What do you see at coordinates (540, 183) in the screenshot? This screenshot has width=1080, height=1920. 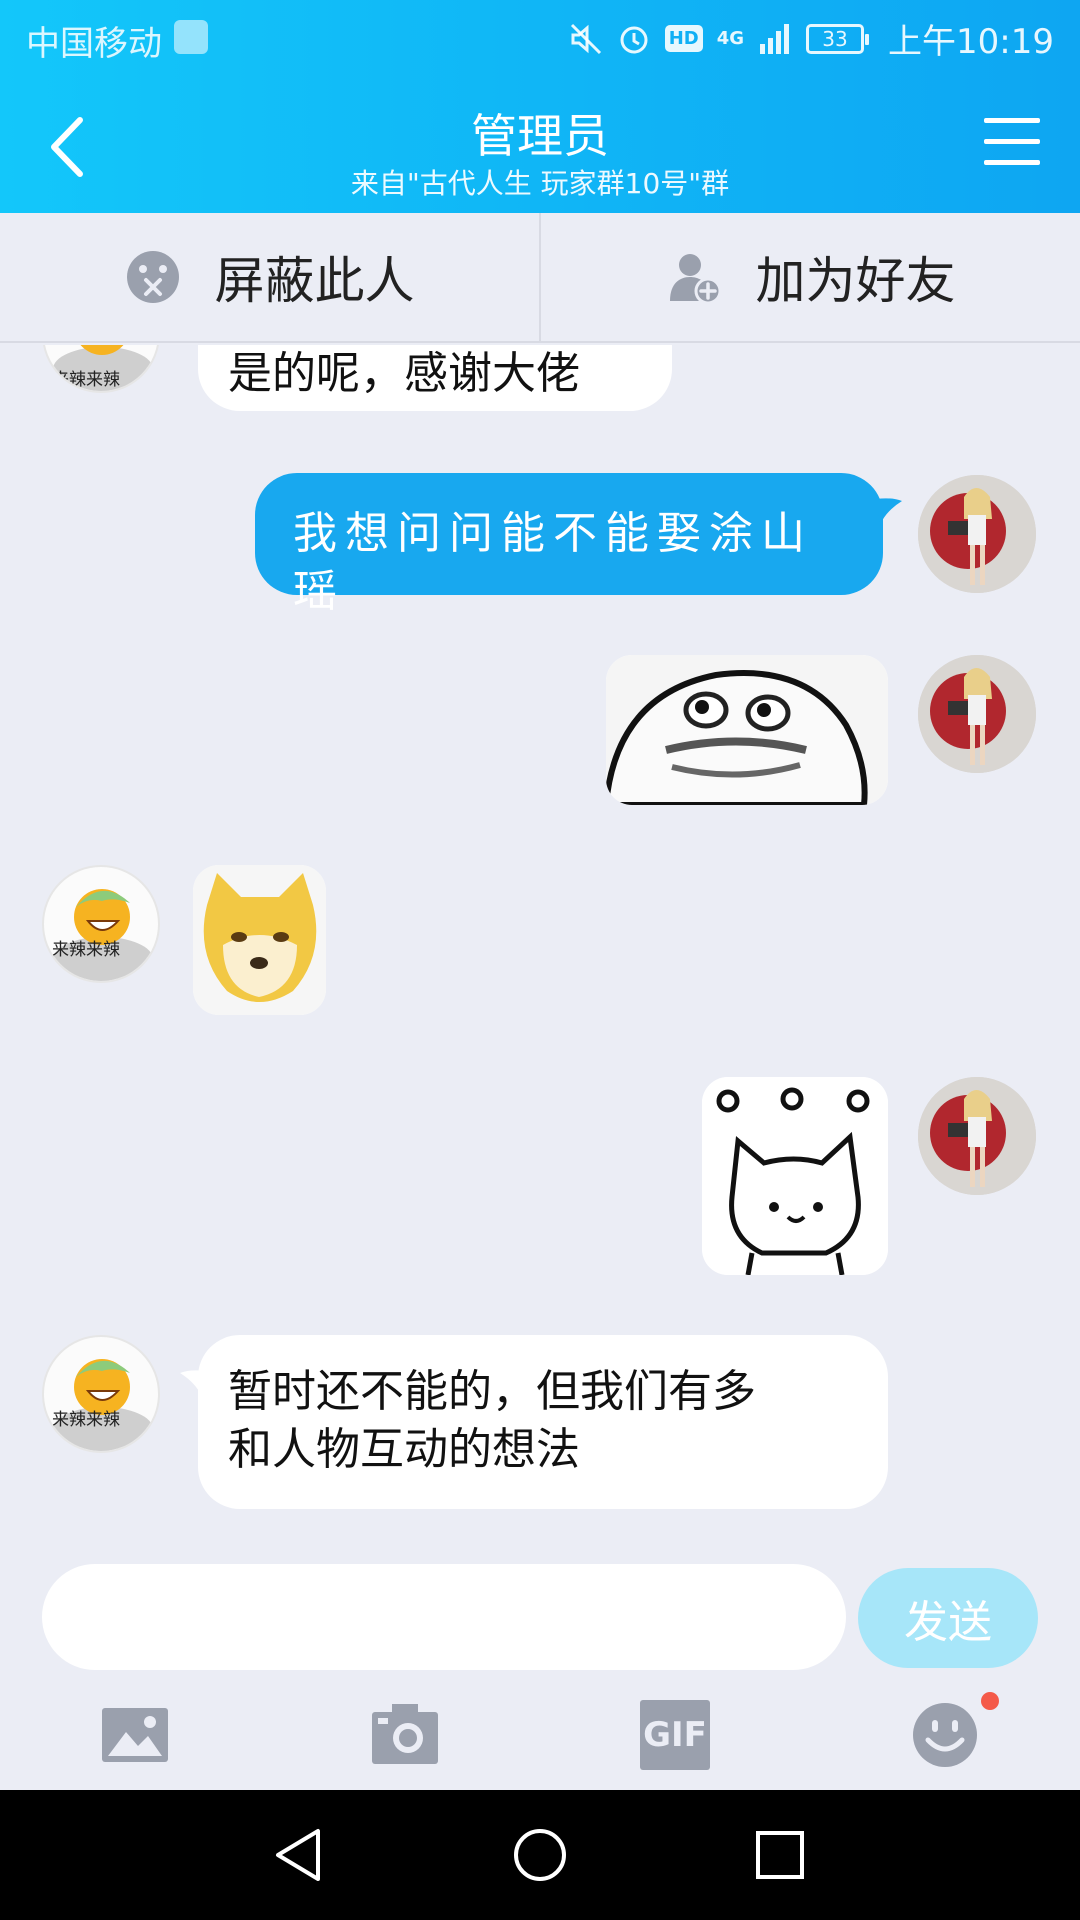 I see `page-subtitle: 来自"古代人生 玩家群10号"群` at bounding box center [540, 183].